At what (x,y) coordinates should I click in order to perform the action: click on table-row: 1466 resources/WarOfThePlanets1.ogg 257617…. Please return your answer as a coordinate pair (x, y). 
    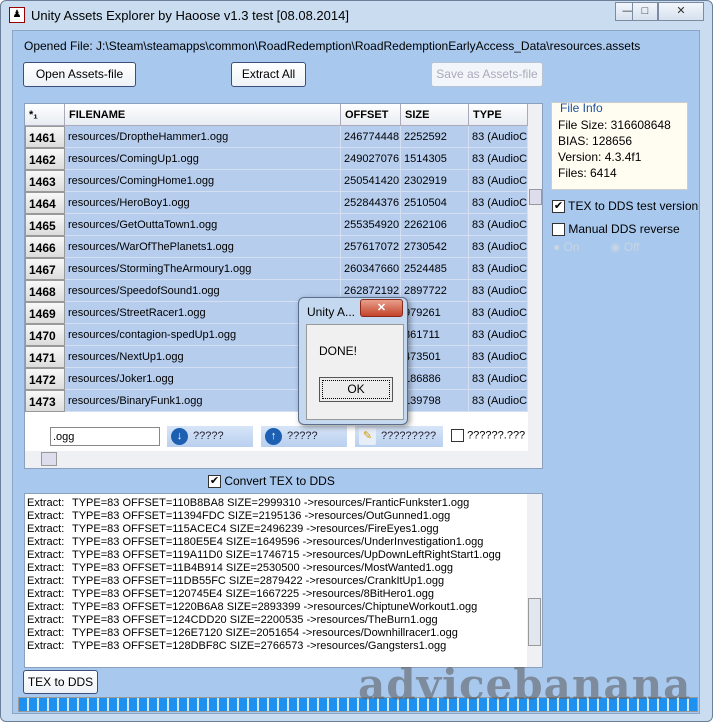
    Looking at the image, I should click on (276, 247).